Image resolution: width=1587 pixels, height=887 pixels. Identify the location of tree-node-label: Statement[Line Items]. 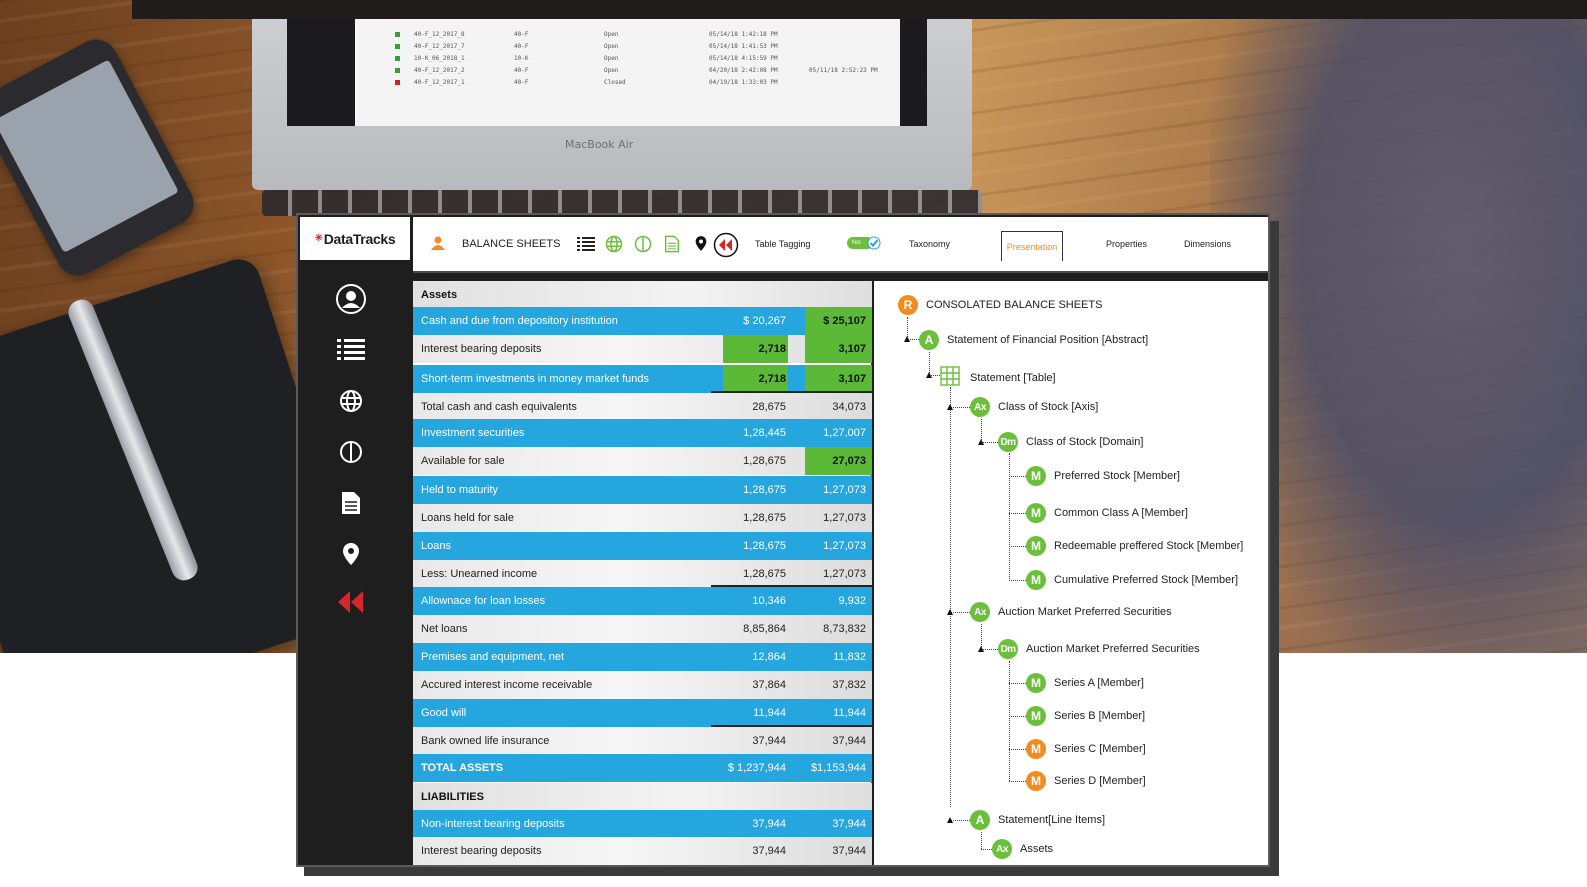
(1051, 820).